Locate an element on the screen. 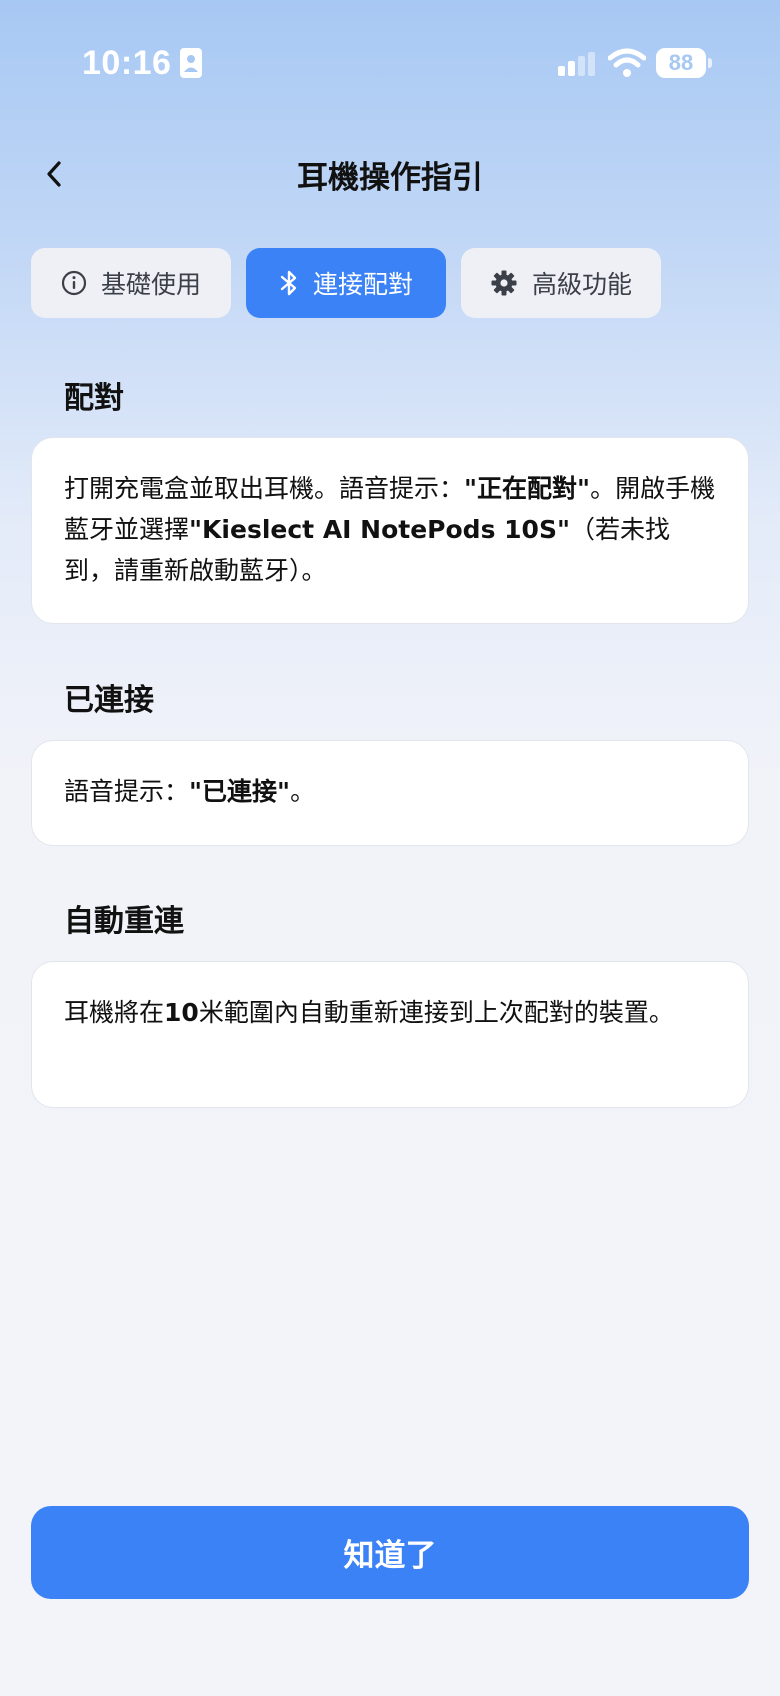 The height and width of the screenshot is (1696, 780). battery-indicator: 88 is located at coordinates (684, 63).